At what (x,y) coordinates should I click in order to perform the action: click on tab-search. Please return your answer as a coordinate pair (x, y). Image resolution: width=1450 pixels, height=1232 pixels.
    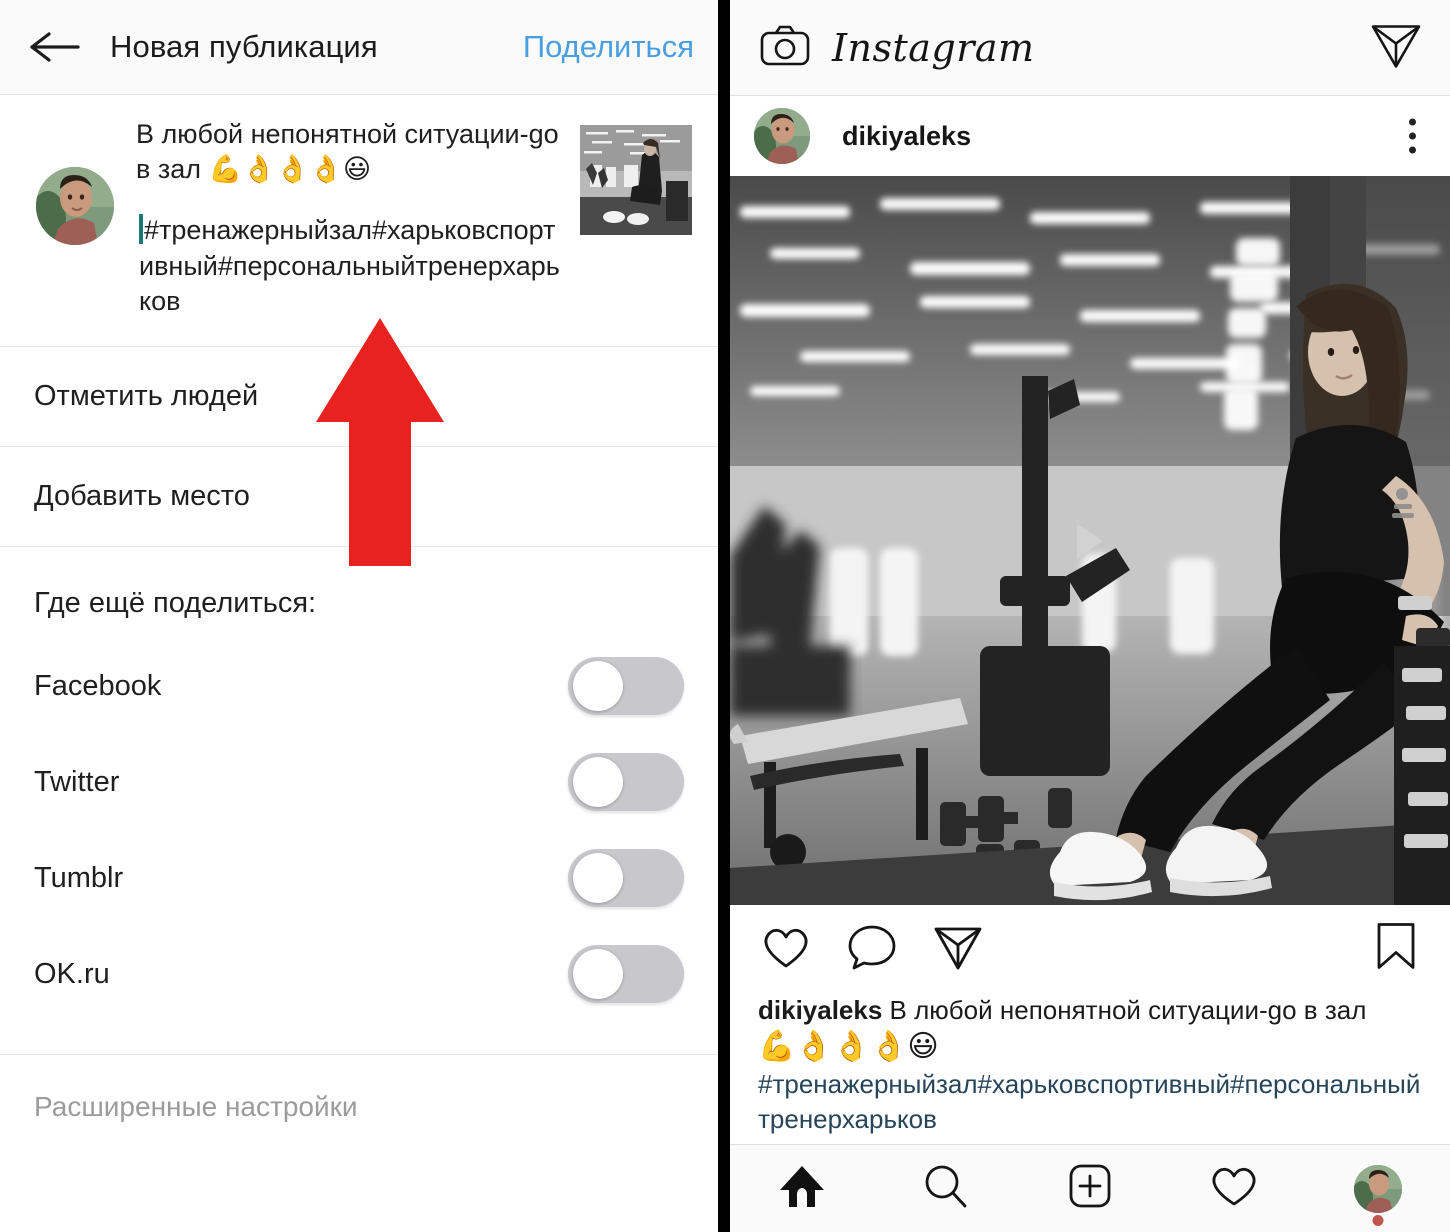
    Looking at the image, I should click on (946, 1189).